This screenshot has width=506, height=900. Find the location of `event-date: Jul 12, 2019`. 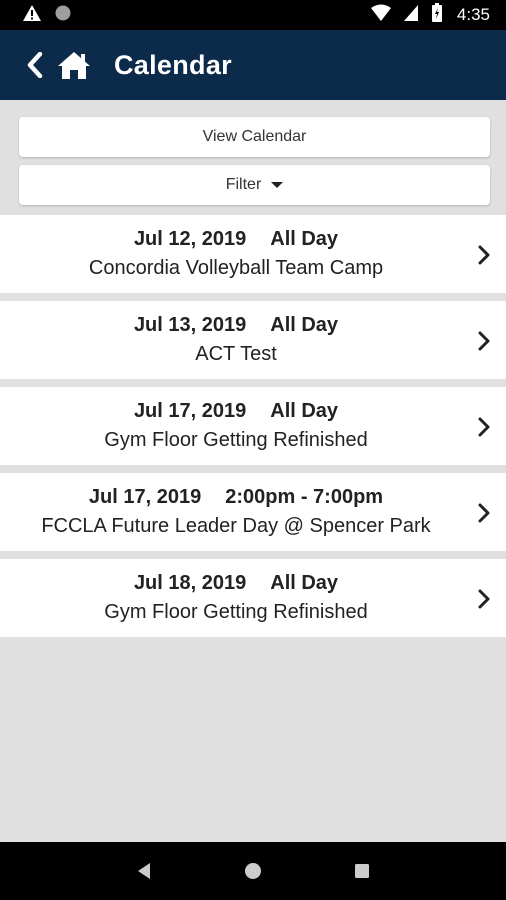

event-date: Jul 12, 2019 is located at coordinates (190, 239).